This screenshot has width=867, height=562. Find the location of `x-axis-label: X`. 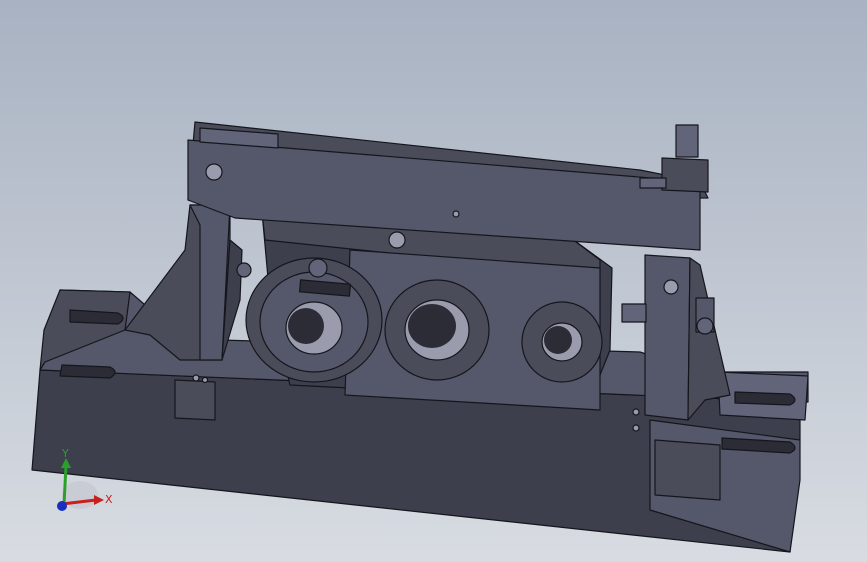

x-axis-label: X is located at coordinates (109, 499).